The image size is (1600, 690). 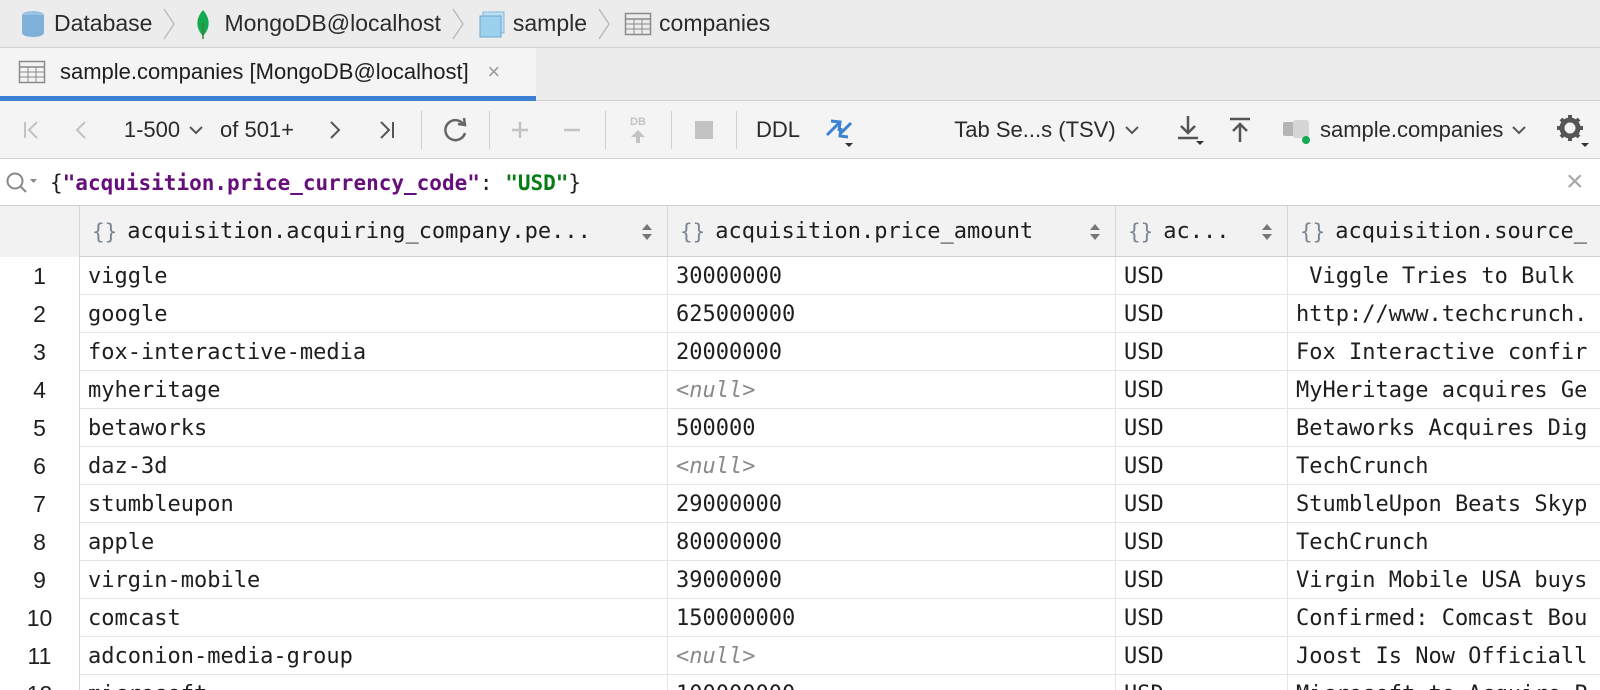 I want to click on upload-arrow-icon, so click(x=638, y=136).